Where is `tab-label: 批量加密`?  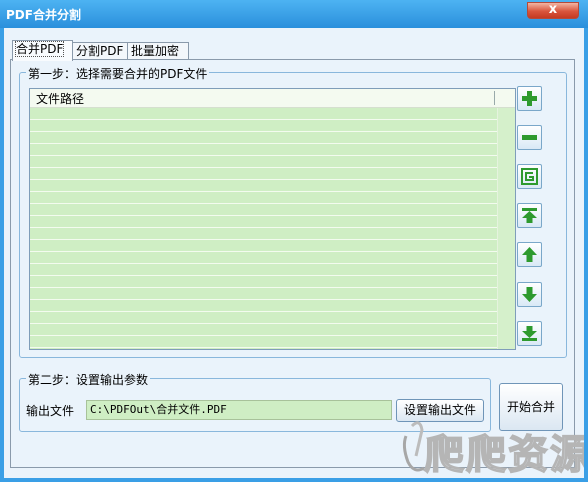
tab-label: 批量加密 is located at coordinates (155, 51).